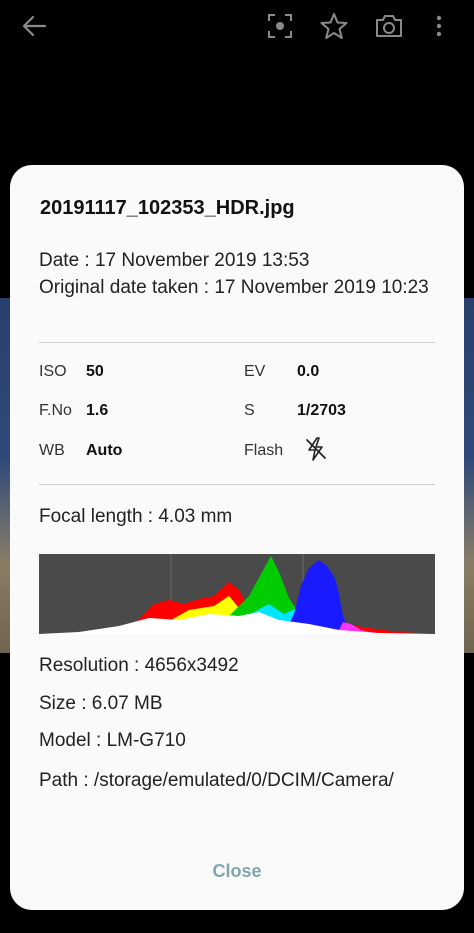 The image size is (474, 933). Describe the element at coordinates (112, 740) in the screenshot. I see `device-model: Model : LM-G710` at that location.